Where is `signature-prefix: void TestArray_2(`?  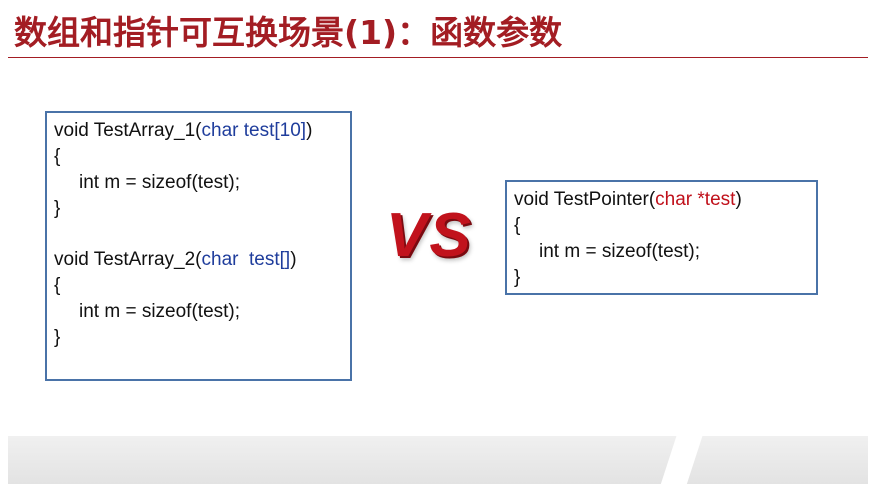
signature-prefix: void TestArray_2( is located at coordinates (128, 259).